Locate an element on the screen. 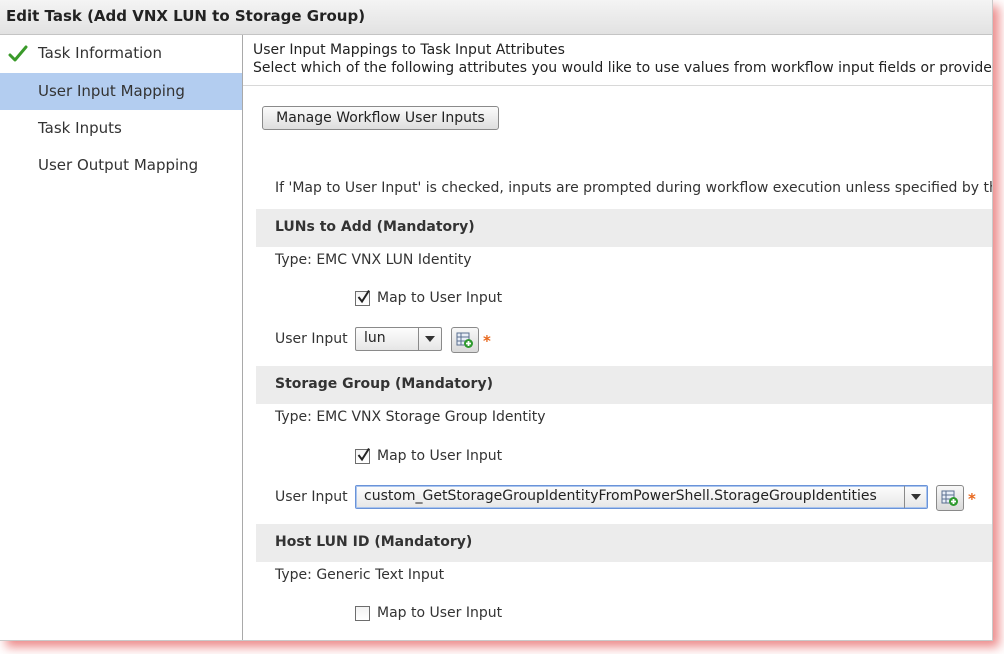 This screenshot has height=654, width=1004. sidebar-item-task-information: Task Information is located at coordinates (121, 53).